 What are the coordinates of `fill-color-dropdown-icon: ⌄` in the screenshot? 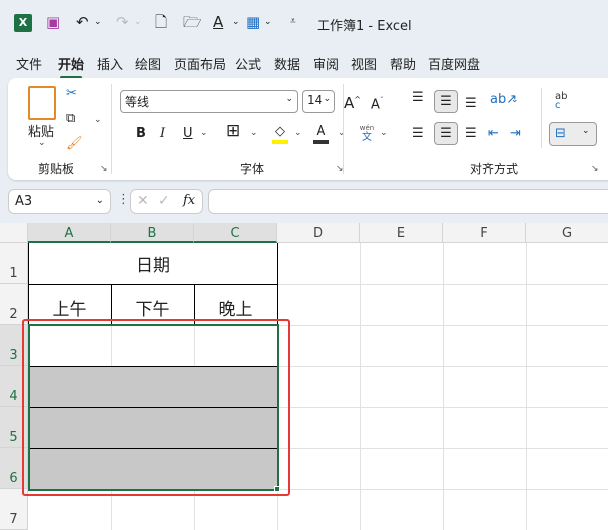 It's located at (298, 133).